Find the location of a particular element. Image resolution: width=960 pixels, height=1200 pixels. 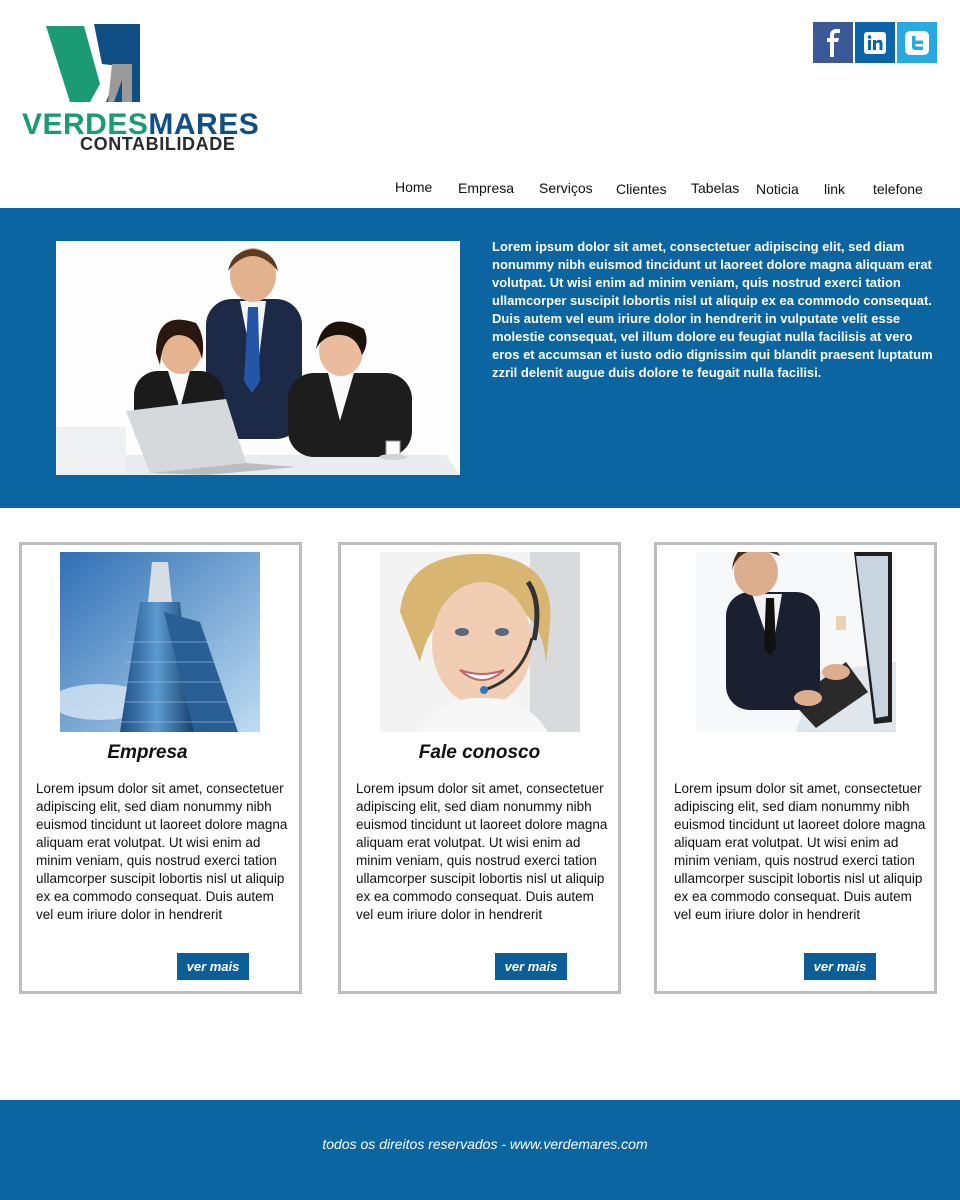

linkedin-button is located at coordinates (875, 42).